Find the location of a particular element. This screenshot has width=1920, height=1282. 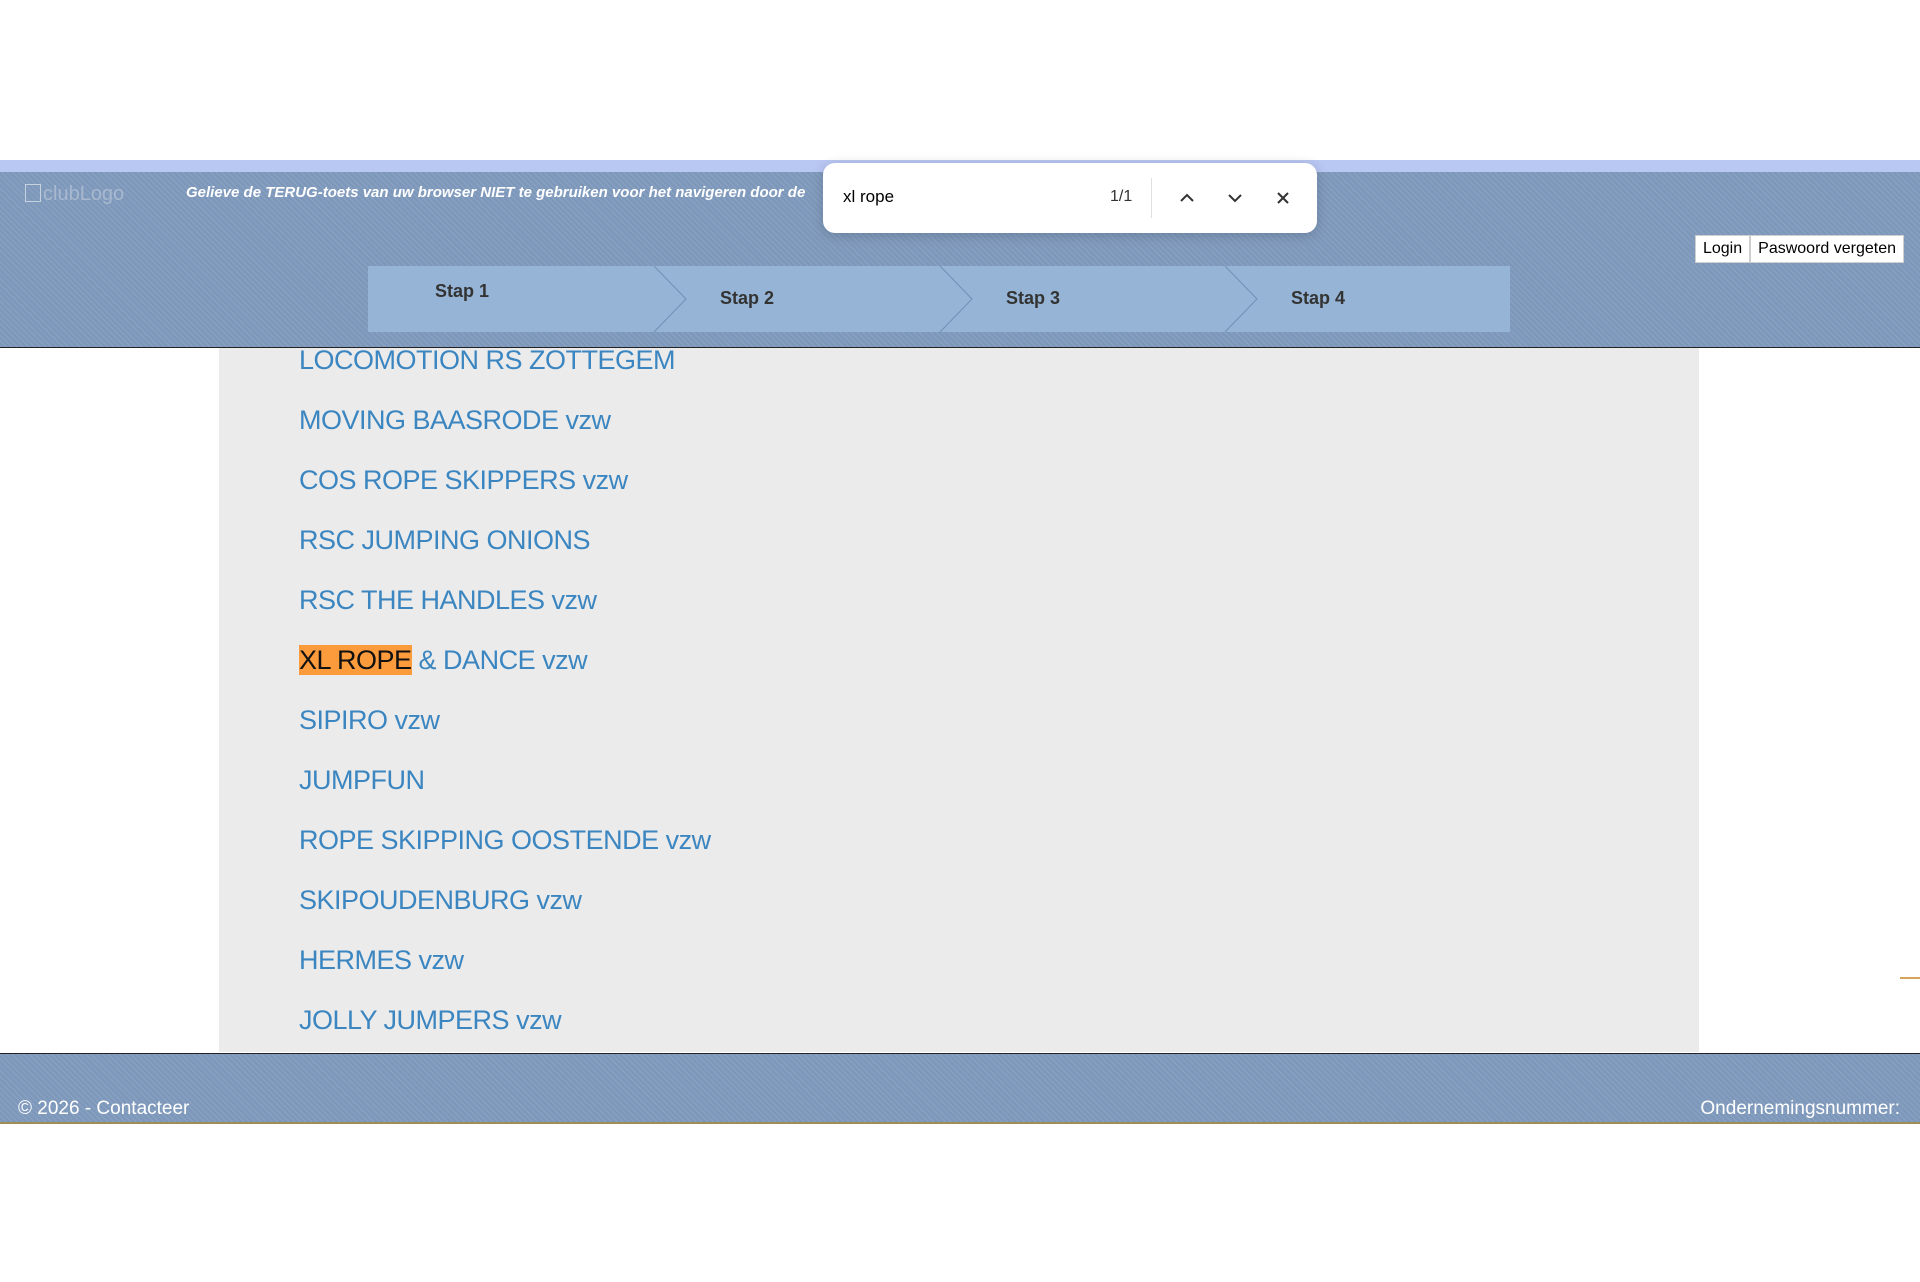

club-link: XL ROPE & DANCE vzw is located at coordinates (443, 660).